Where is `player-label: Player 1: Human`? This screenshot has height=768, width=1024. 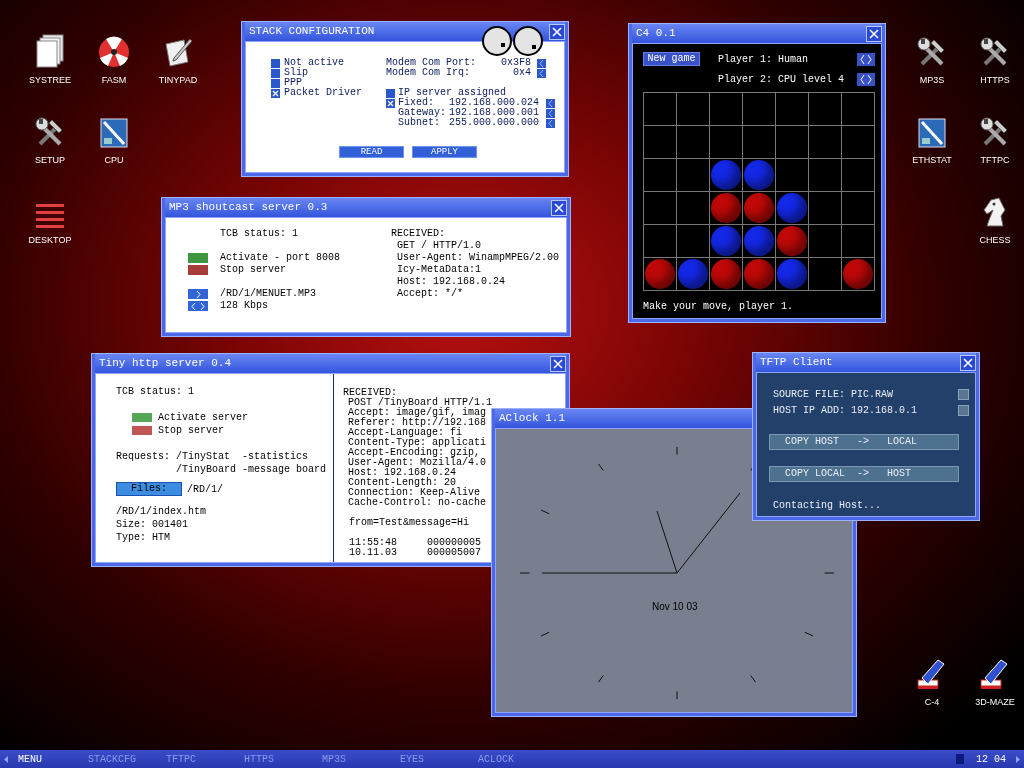 player-label: Player 1: Human is located at coordinates (763, 59).